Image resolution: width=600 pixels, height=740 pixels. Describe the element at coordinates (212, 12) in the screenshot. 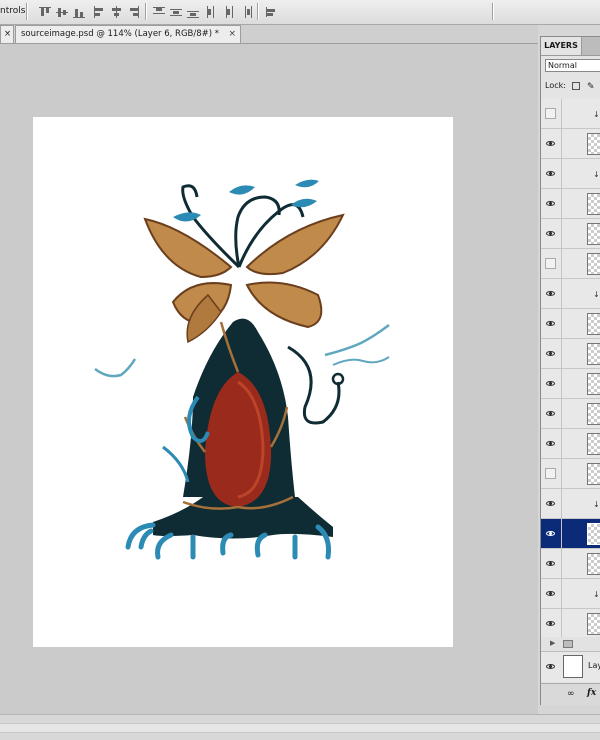

I see `distribute-left-icon` at that location.